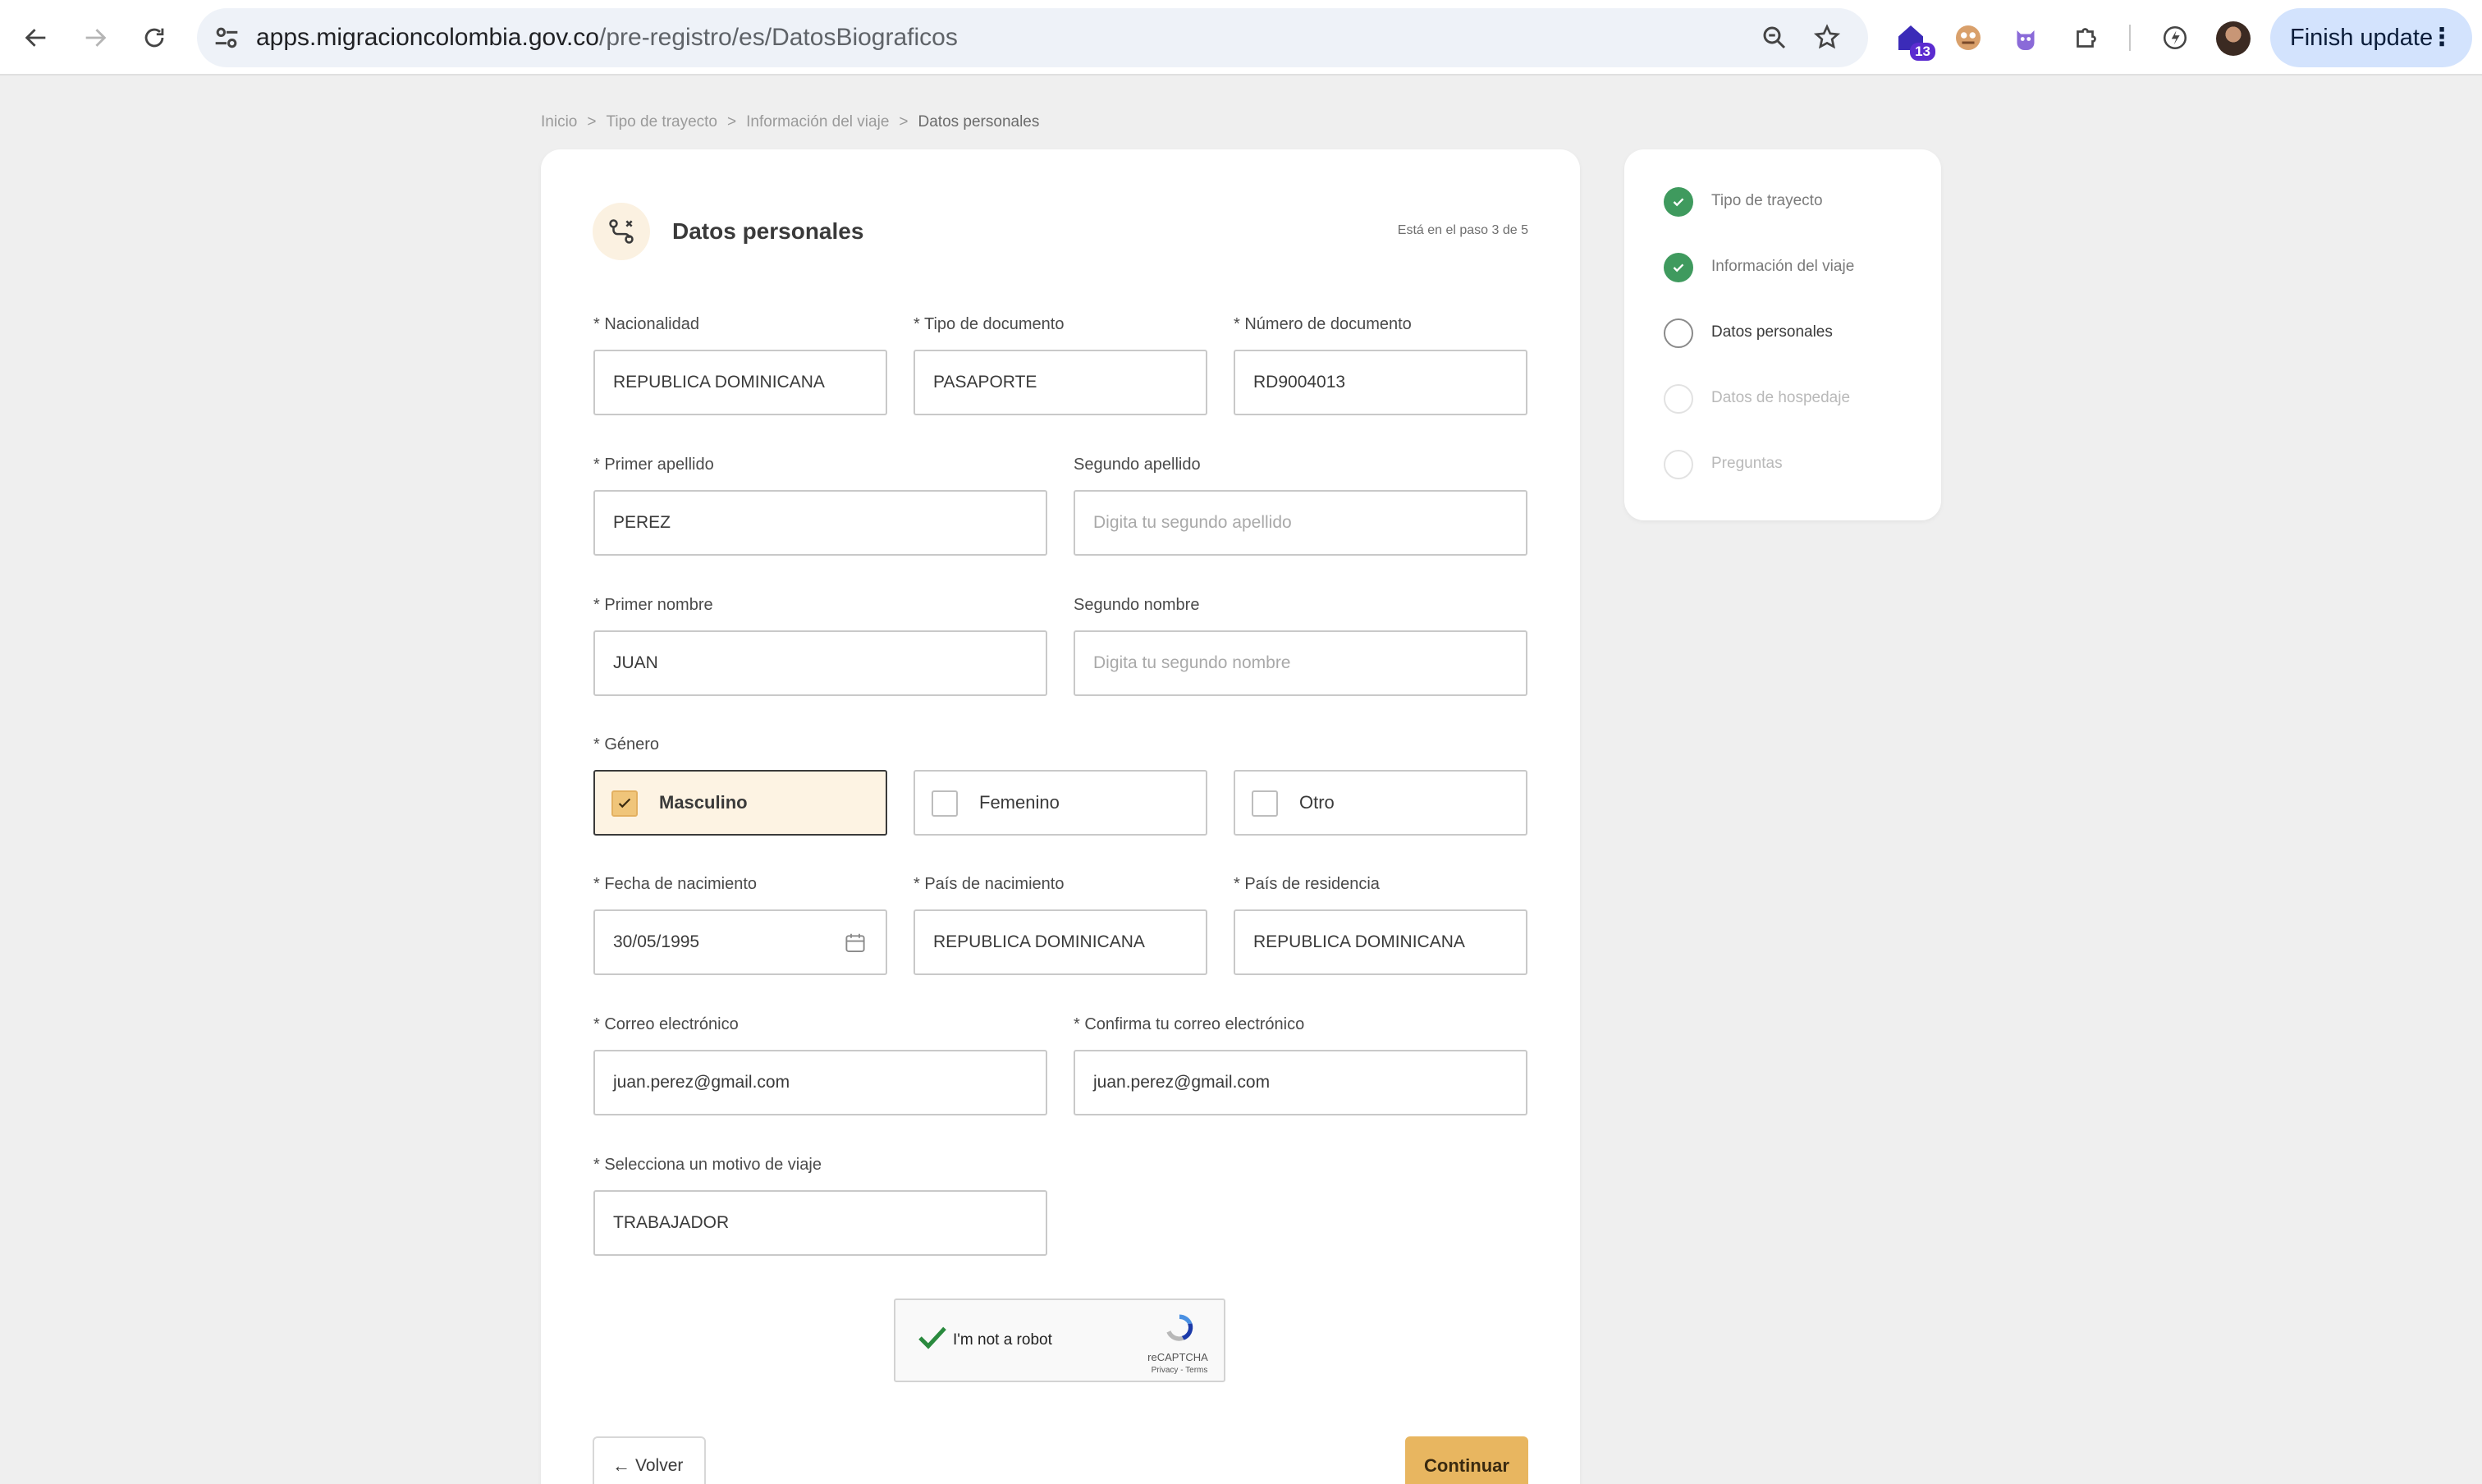 This screenshot has width=2482, height=1484. Describe the element at coordinates (1827, 38) in the screenshot. I see `bookmark-star-icon` at that location.